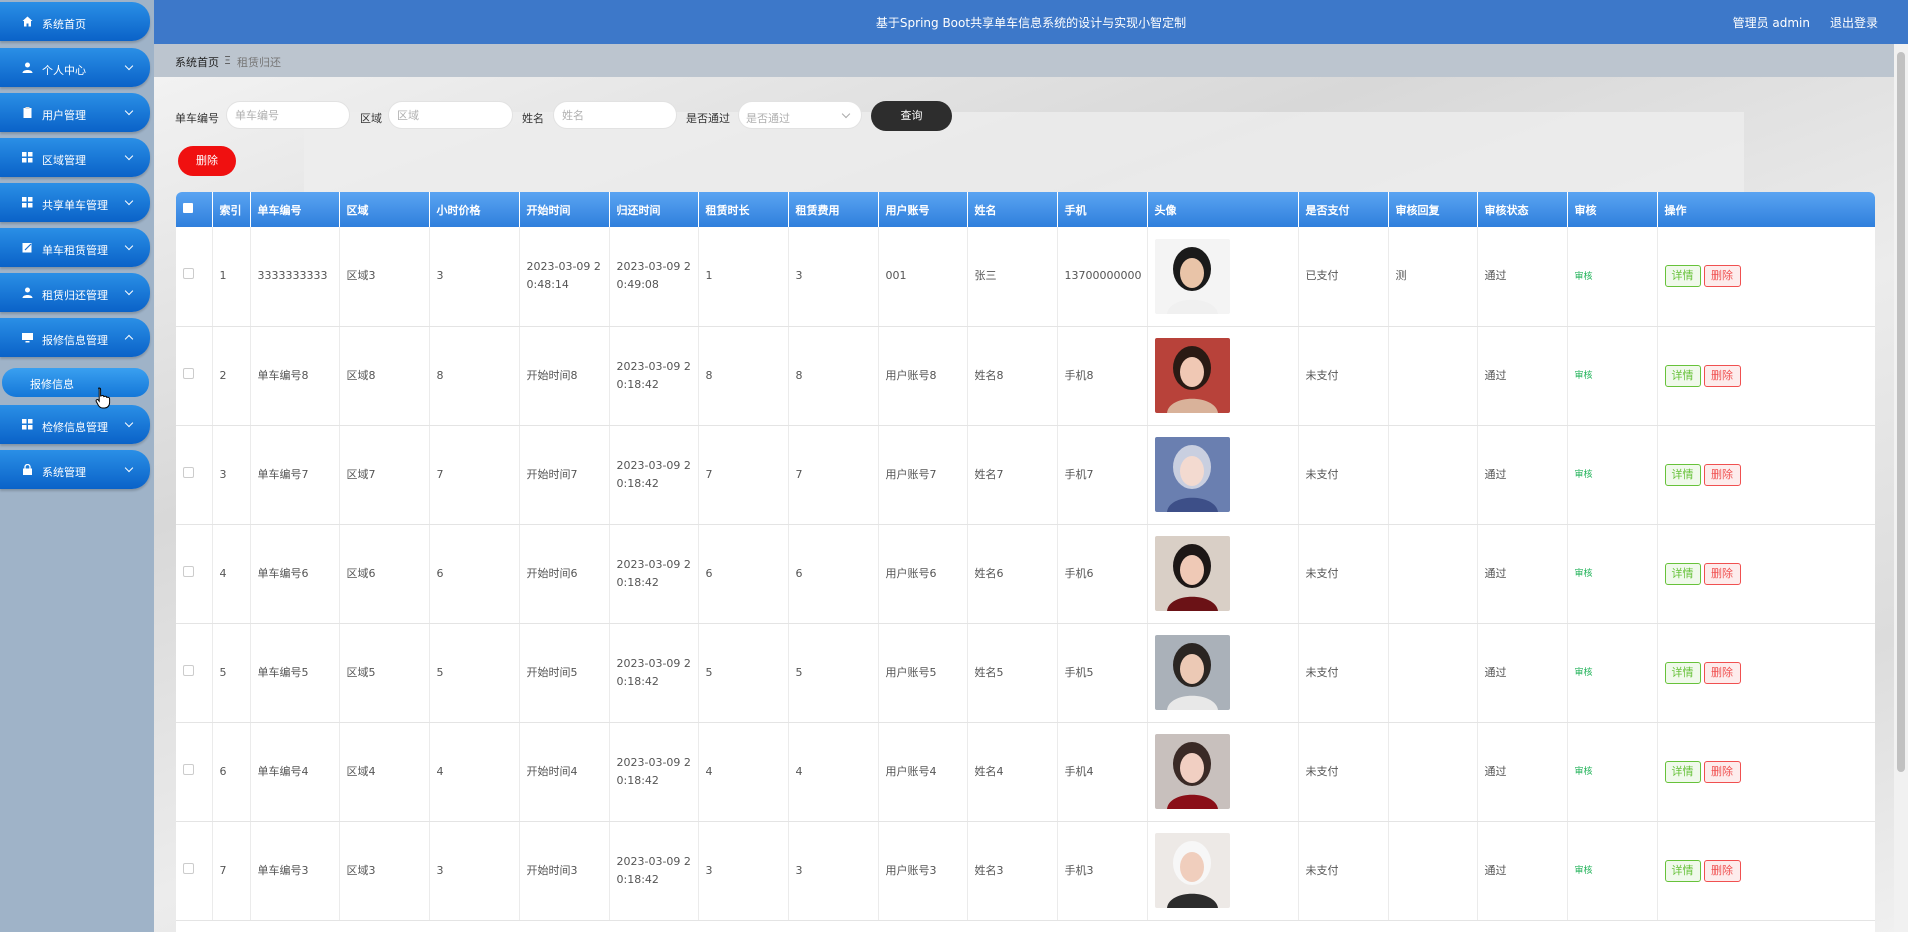 The width and height of the screenshot is (1908, 932). I want to click on approved-select-value: 是否通过, so click(768, 118).